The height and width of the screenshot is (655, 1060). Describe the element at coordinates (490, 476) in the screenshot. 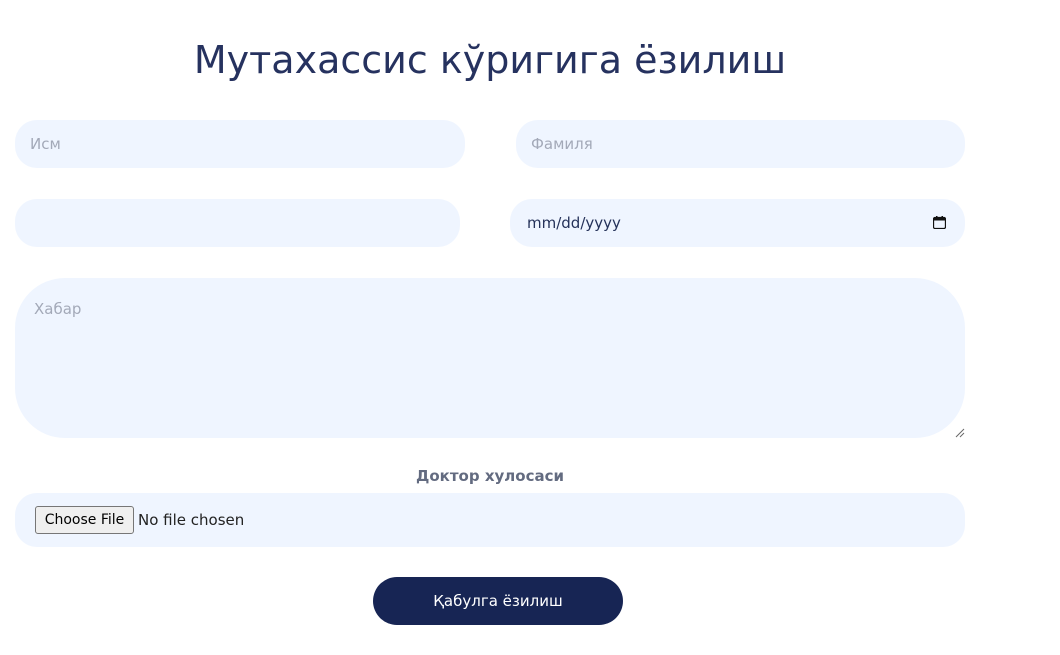

I see `file-field-label: Доктор хулосаси` at that location.